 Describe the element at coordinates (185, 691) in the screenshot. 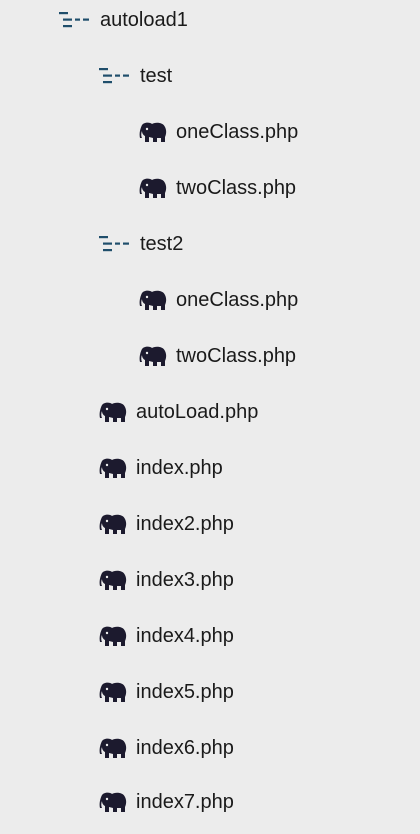

I see `tree-item-label: index5.php` at that location.